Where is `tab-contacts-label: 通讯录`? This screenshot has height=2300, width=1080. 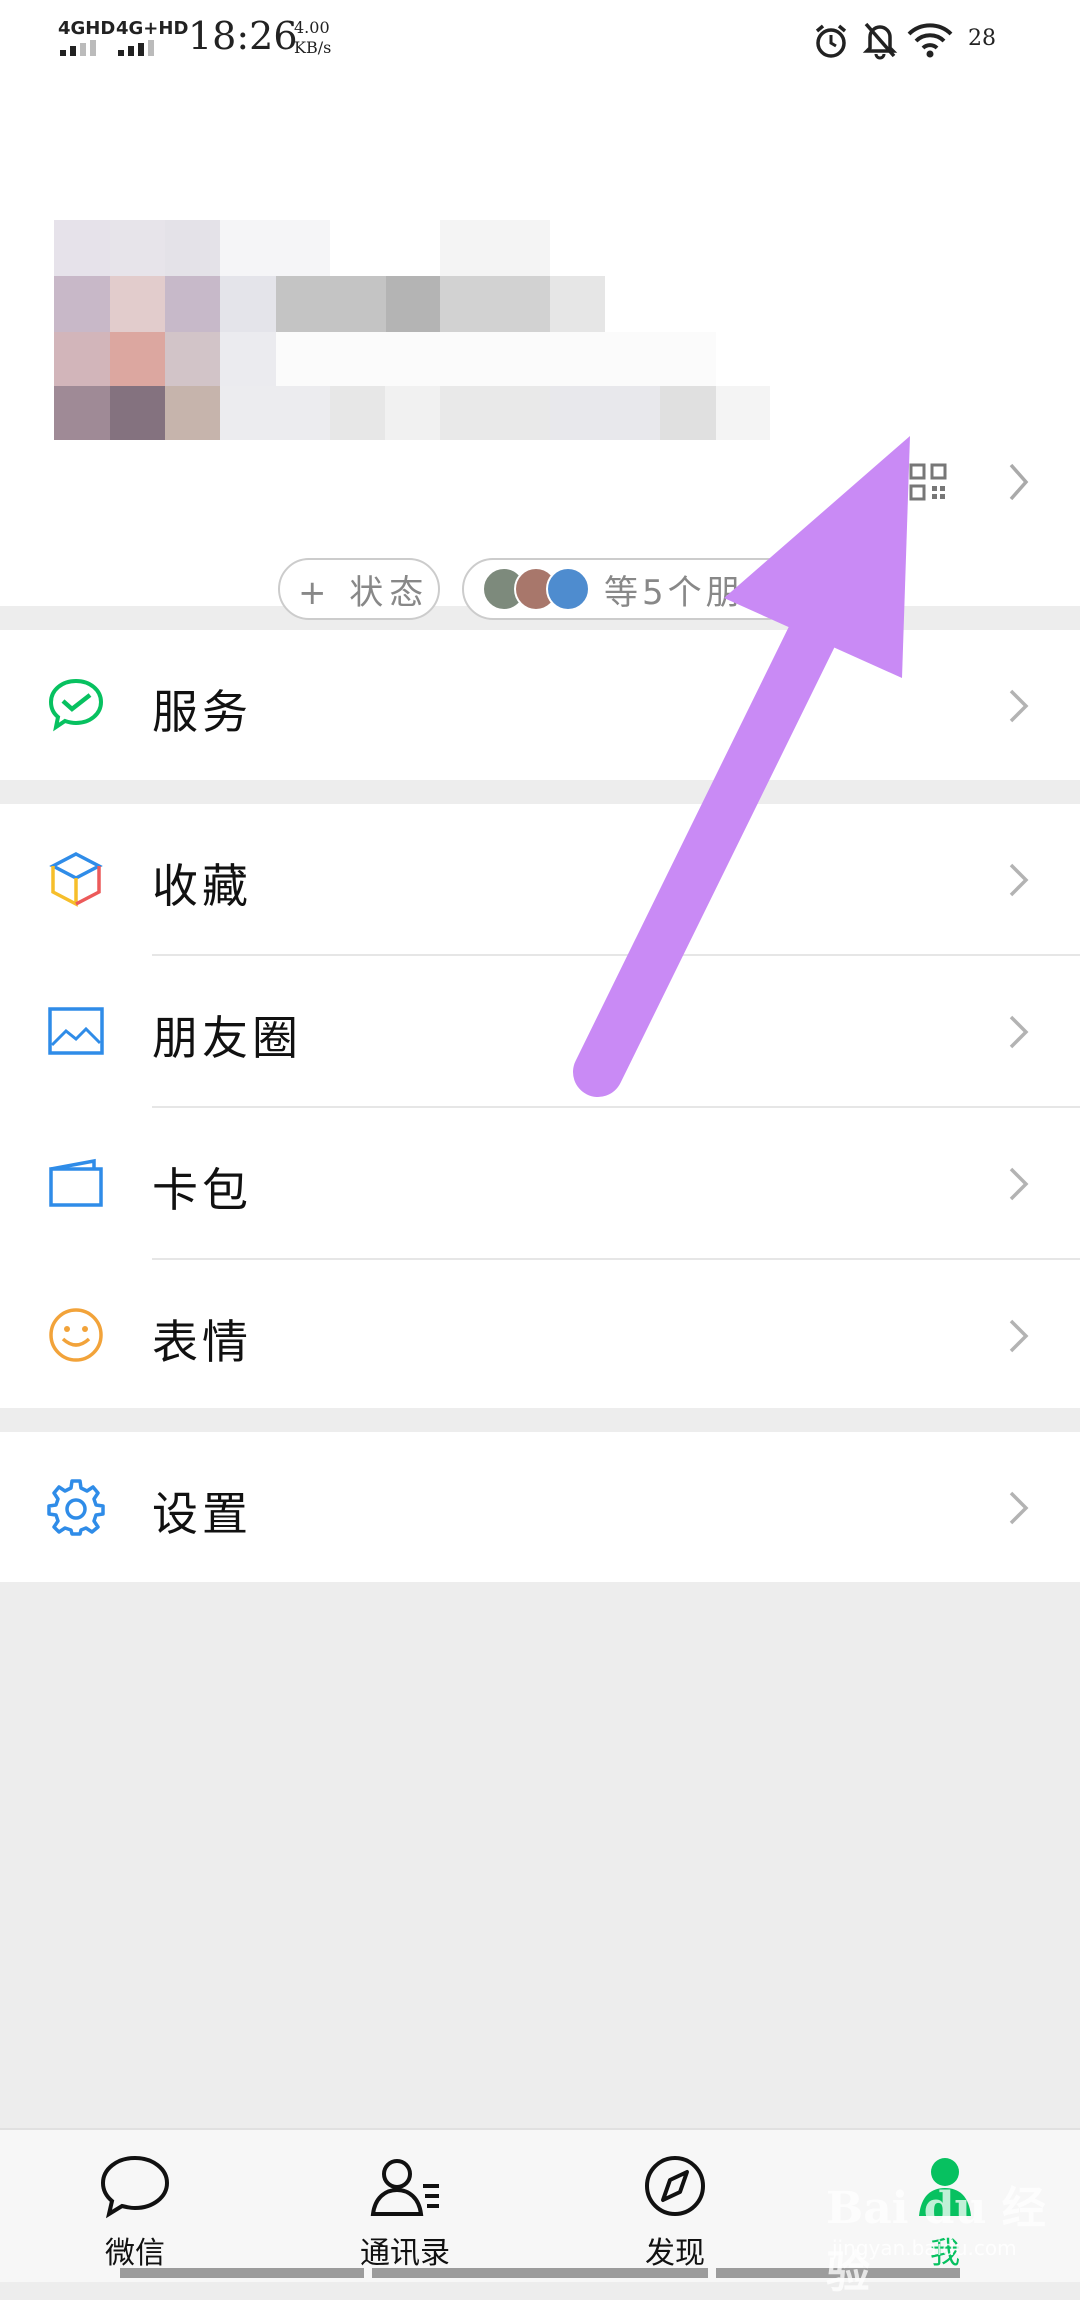
tab-contacts-label: 通讯录 is located at coordinates (405, 2253).